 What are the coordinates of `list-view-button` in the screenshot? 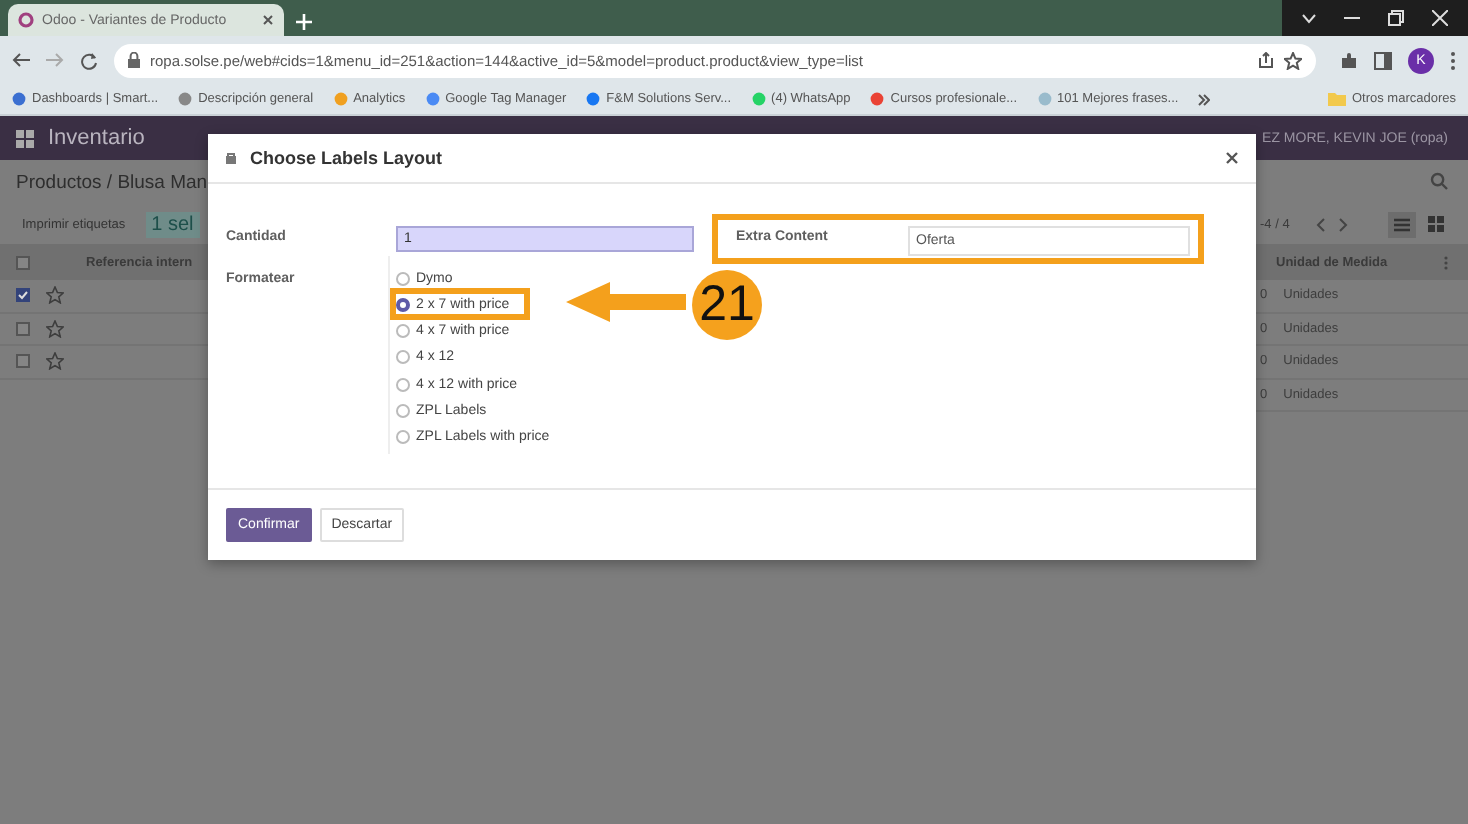 It's located at (1402, 224).